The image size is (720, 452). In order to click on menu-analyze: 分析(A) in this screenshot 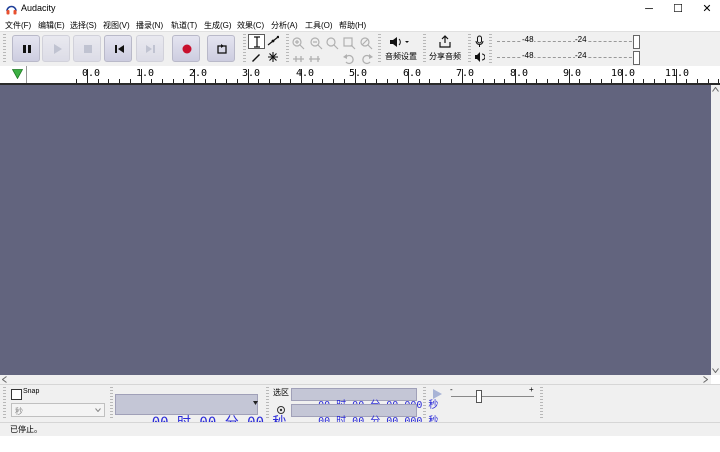, I will do `click(284, 25)`.